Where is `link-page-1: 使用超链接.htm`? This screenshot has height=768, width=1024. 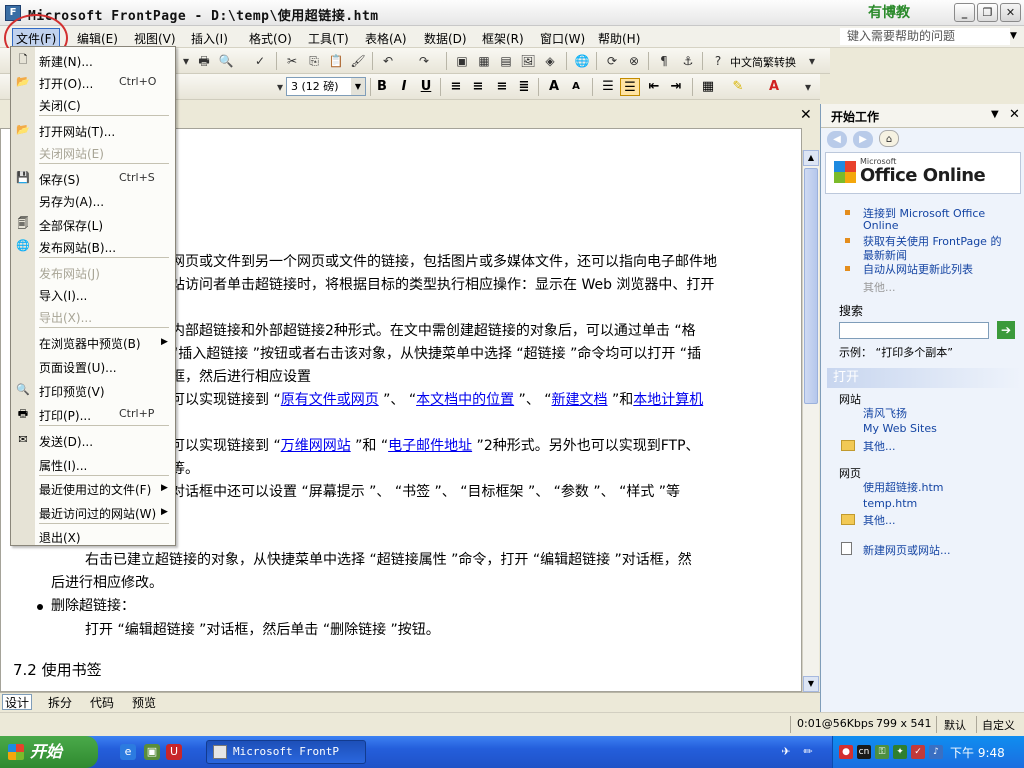 link-page-1: 使用超链接.htm is located at coordinates (903, 487).